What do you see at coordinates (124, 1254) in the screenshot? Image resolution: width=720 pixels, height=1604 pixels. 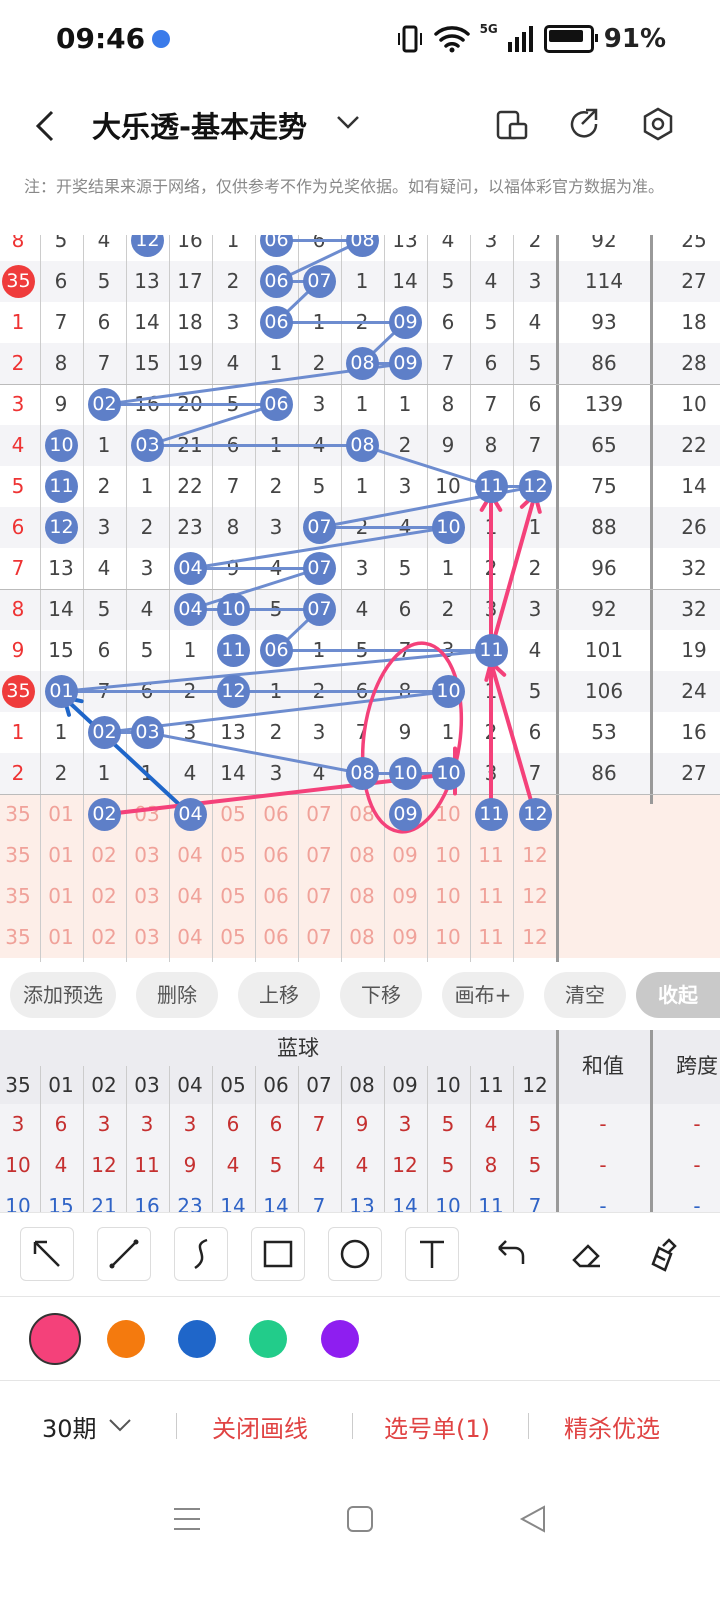 I see `line-tool-icon` at bounding box center [124, 1254].